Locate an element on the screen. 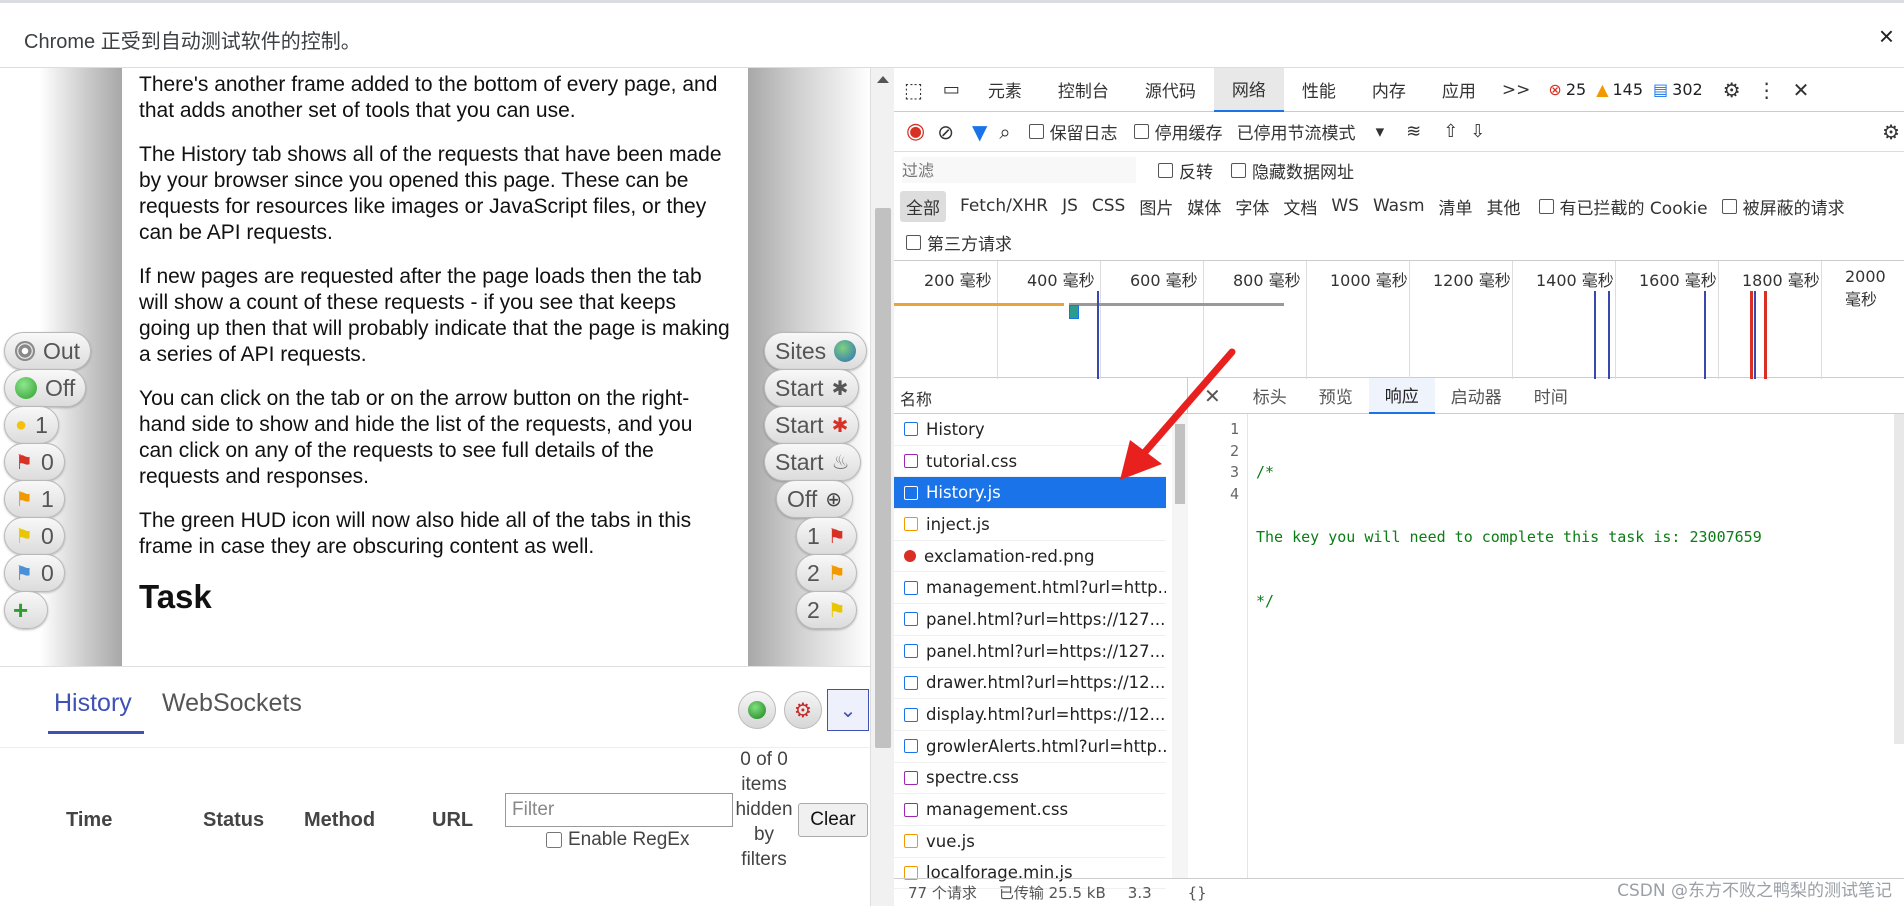 The height and width of the screenshot is (906, 1904). hud-attack-mode-button: Off ⊕ is located at coordinates (815, 499).